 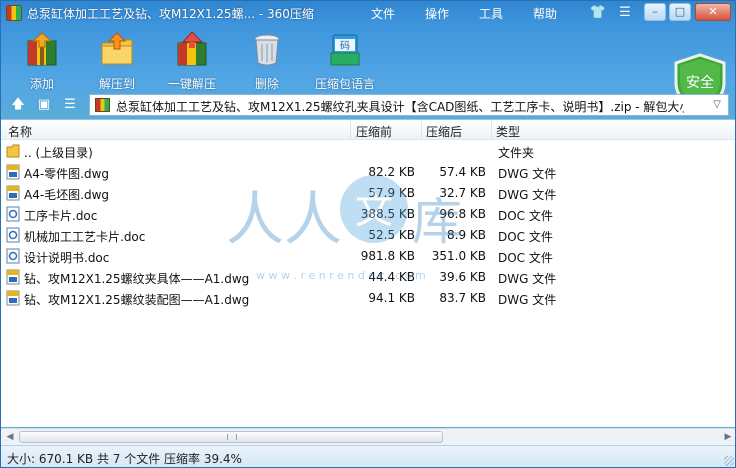 I want to click on large-icon-view-icon: ▣, so click(x=44, y=105).